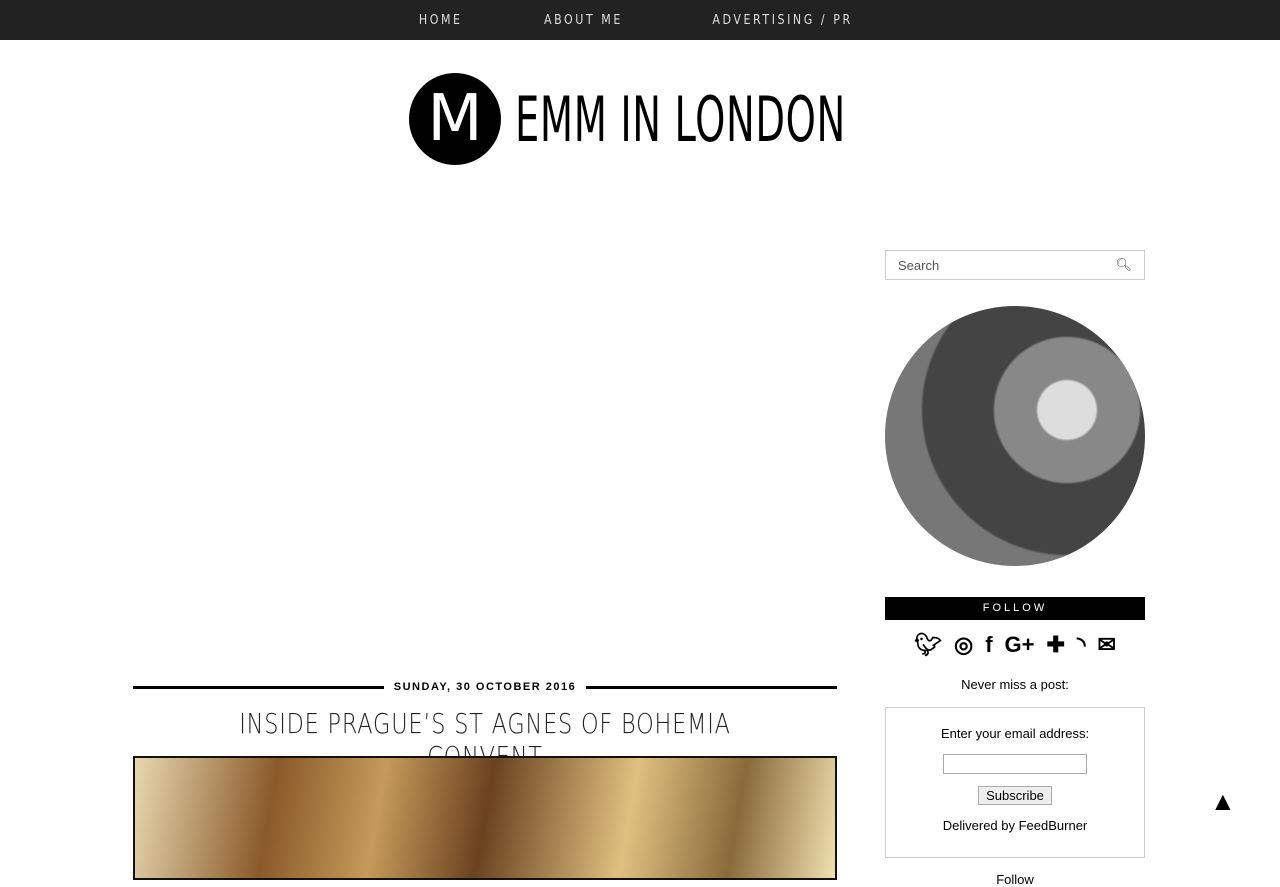 This screenshot has height=887, width=1280. I want to click on profile-photo, so click(1015, 436).